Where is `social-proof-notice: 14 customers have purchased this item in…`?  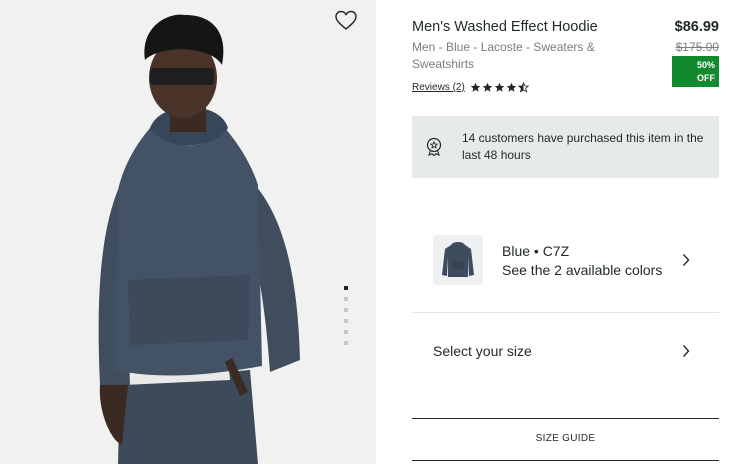
social-proof-notice: 14 customers have purchased this item in… is located at coordinates (565, 147).